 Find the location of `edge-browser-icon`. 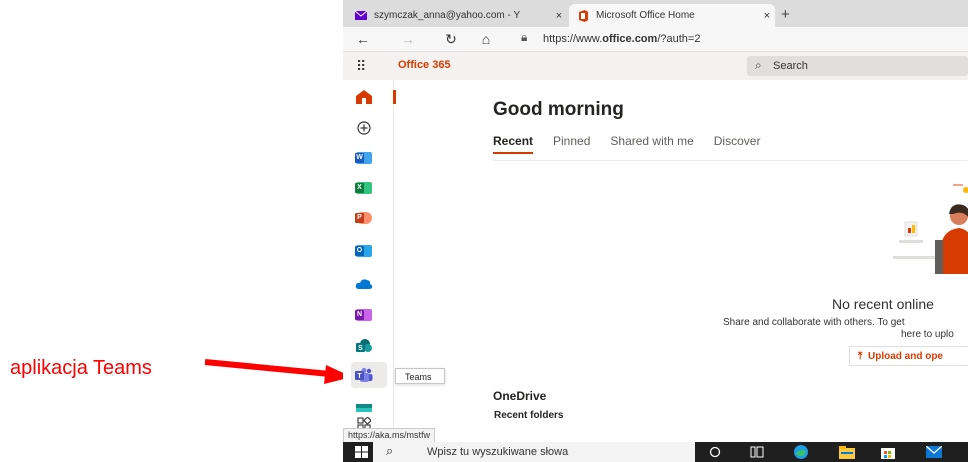

edge-browser-icon is located at coordinates (801, 452).